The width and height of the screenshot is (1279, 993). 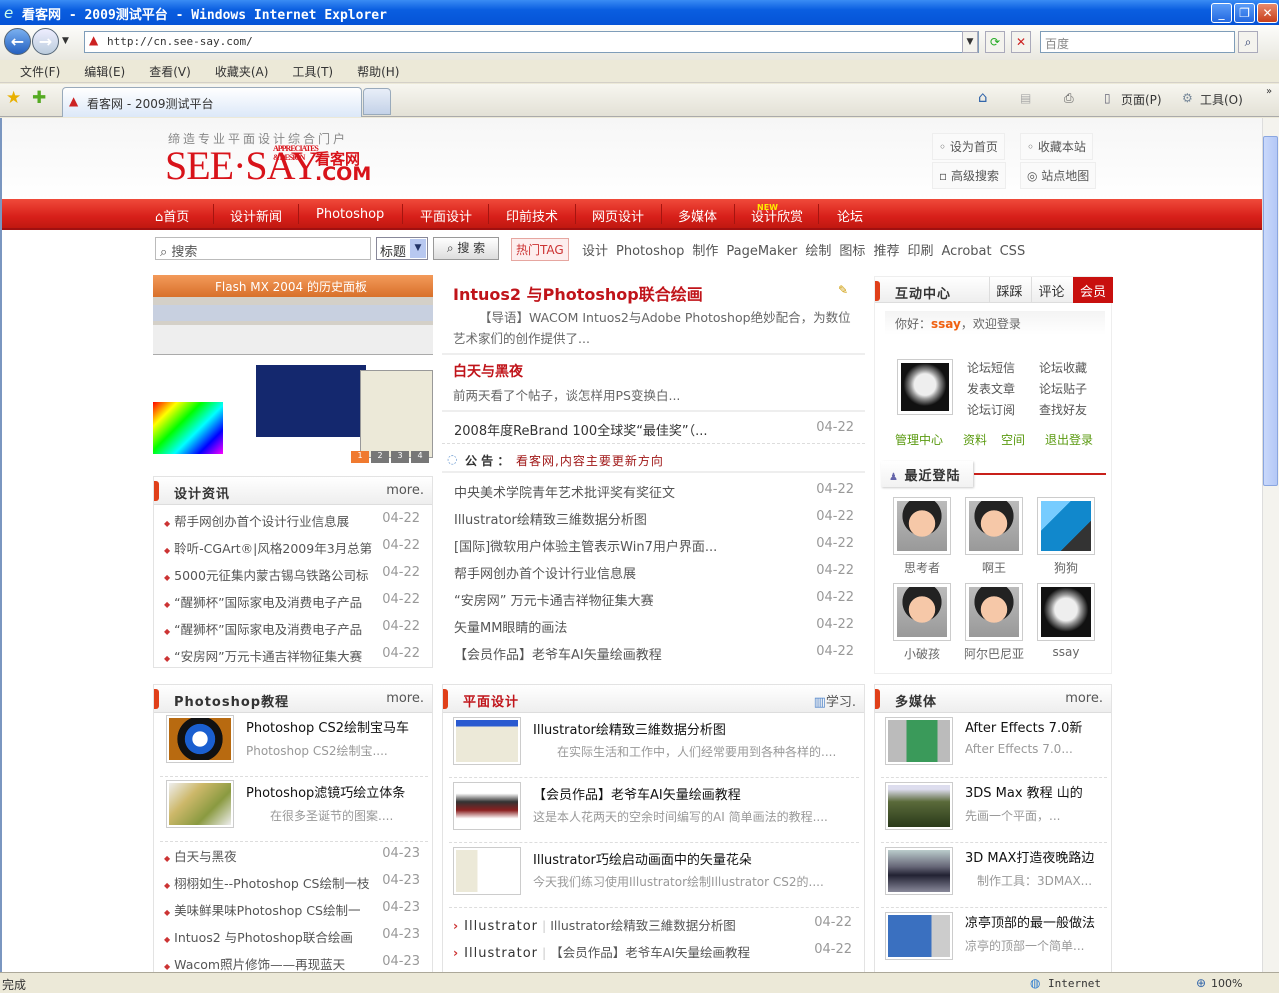 What do you see at coordinates (263, 248) in the screenshot?
I see `site-search-input: ⌕ 搜索` at bounding box center [263, 248].